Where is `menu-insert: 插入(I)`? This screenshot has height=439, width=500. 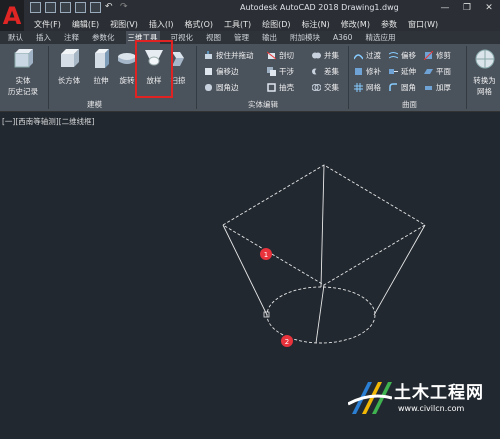 menu-insert: 插入(I) is located at coordinates (161, 24).